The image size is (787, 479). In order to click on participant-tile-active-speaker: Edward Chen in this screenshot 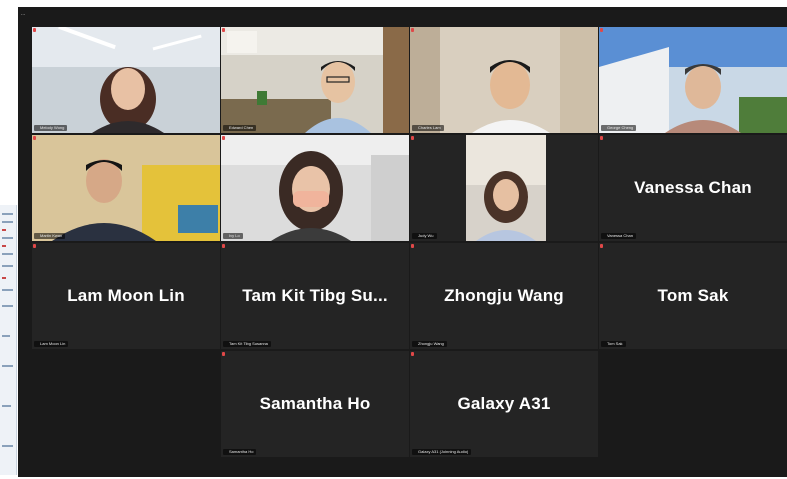, I will do `click(315, 80)`.